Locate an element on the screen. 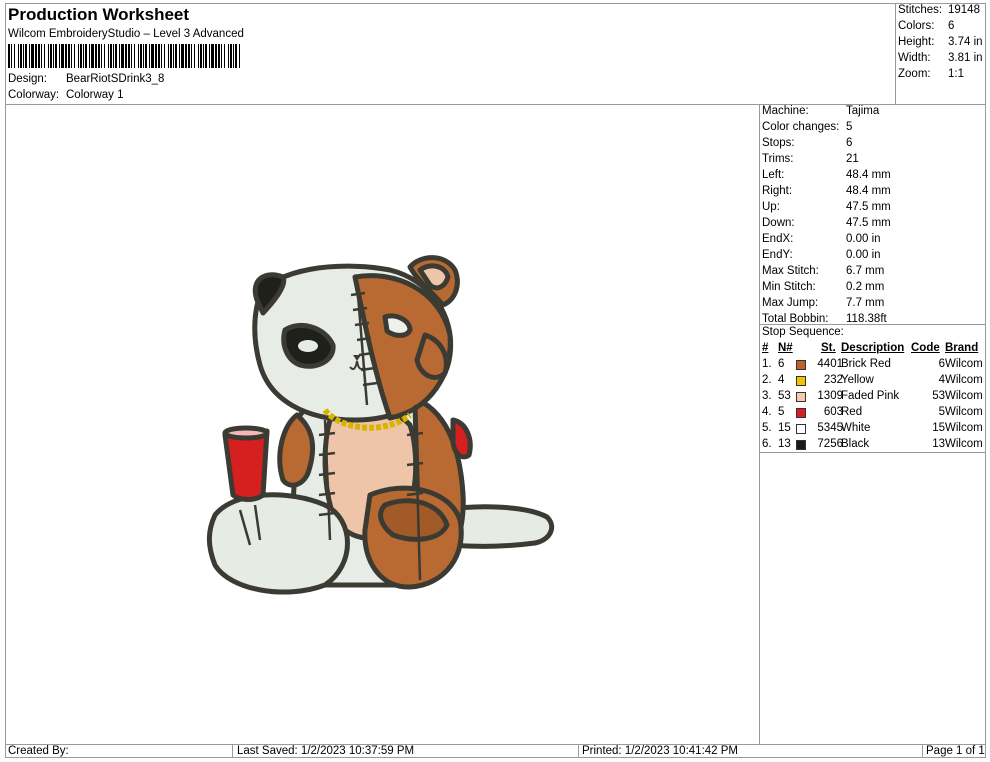 Image resolution: width=990 pixels, height=762 pixels. row-number: 1. is located at coordinates (767, 364).